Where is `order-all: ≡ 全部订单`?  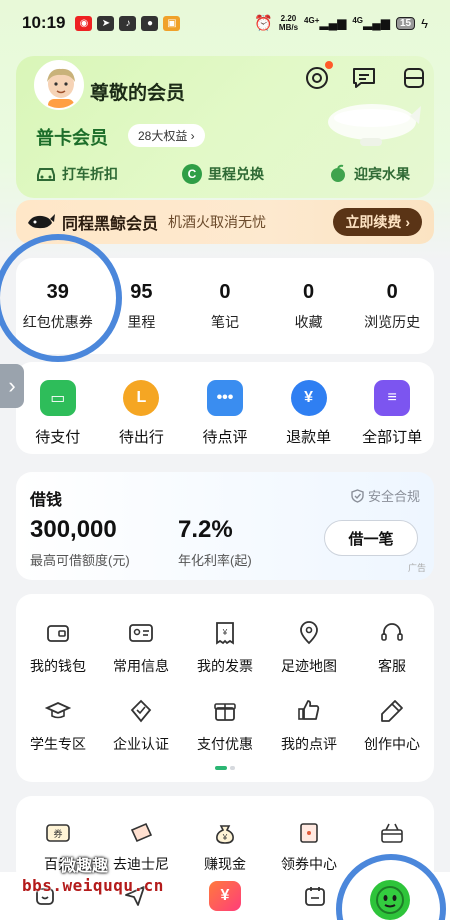 order-all: ≡ 全部订单 is located at coordinates (392, 408).